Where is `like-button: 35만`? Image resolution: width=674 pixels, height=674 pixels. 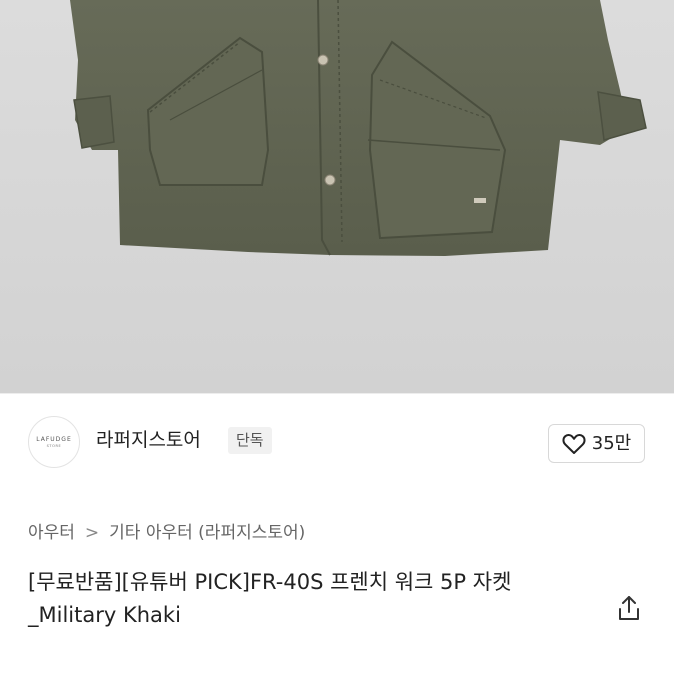 like-button: 35만 is located at coordinates (596, 443).